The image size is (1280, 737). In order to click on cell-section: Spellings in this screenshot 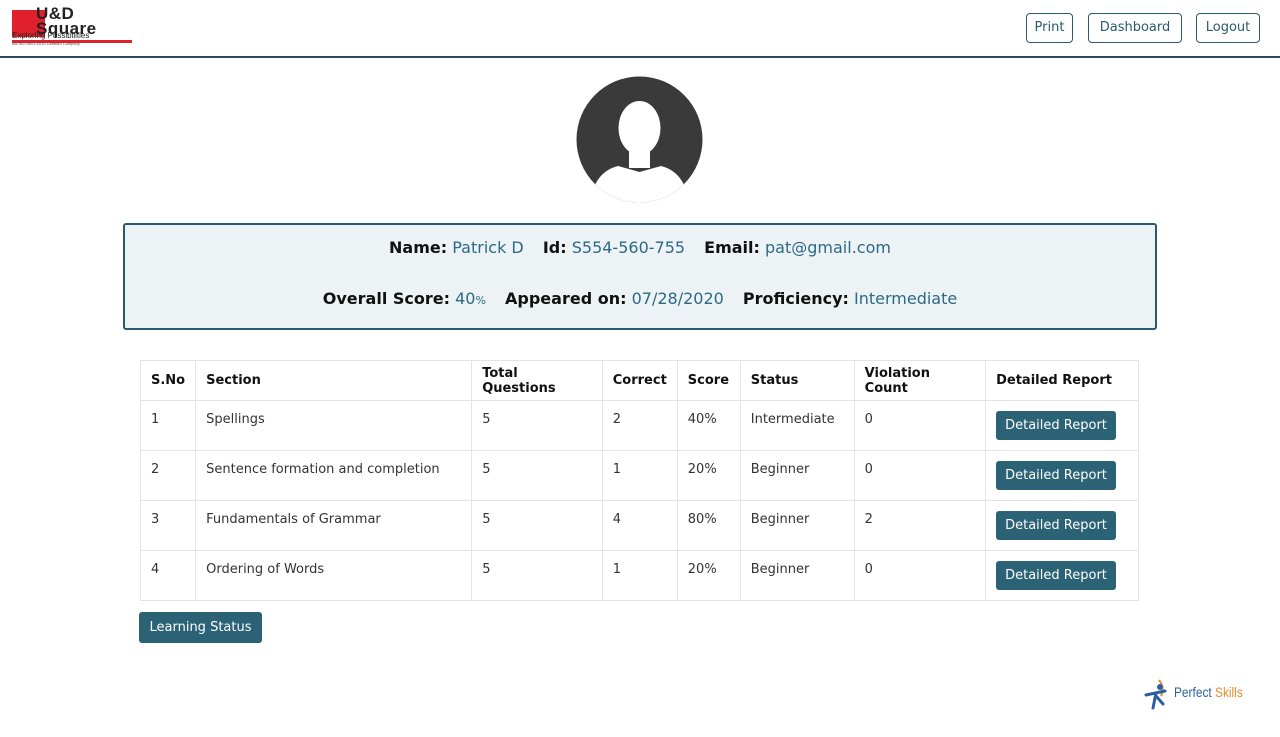, I will do `click(334, 425)`.